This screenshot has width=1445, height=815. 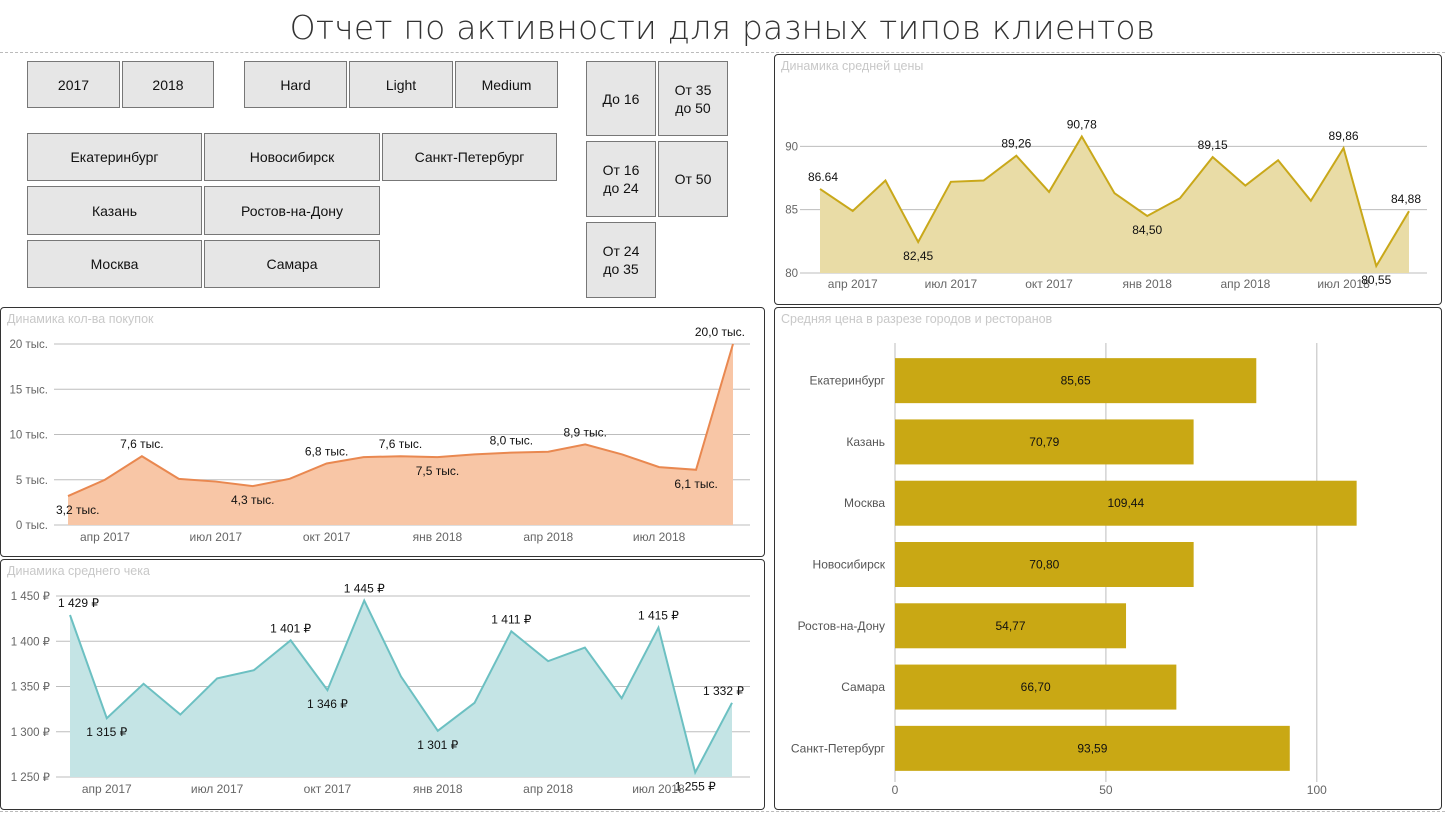 I want to click on y-tick-label: 1 250 ₽, so click(x=31, y=778).